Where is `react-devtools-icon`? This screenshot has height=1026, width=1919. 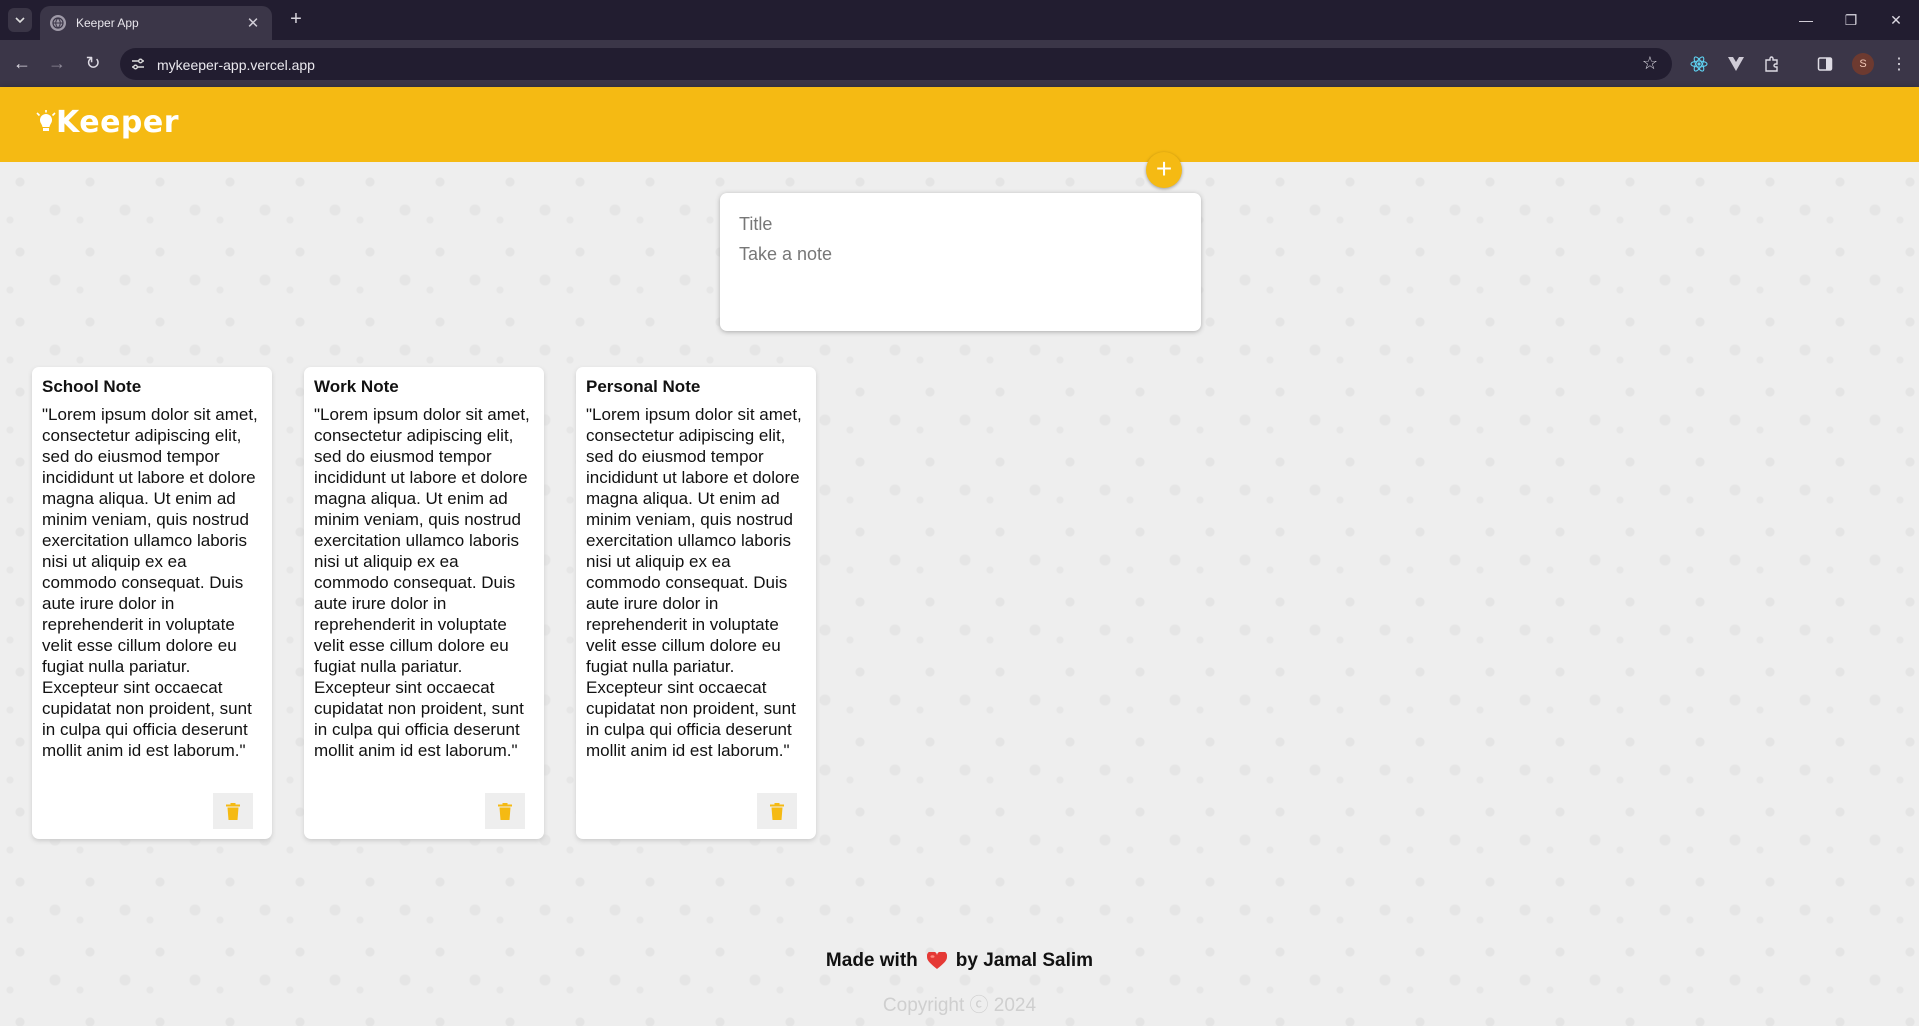 react-devtools-icon is located at coordinates (1699, 64).